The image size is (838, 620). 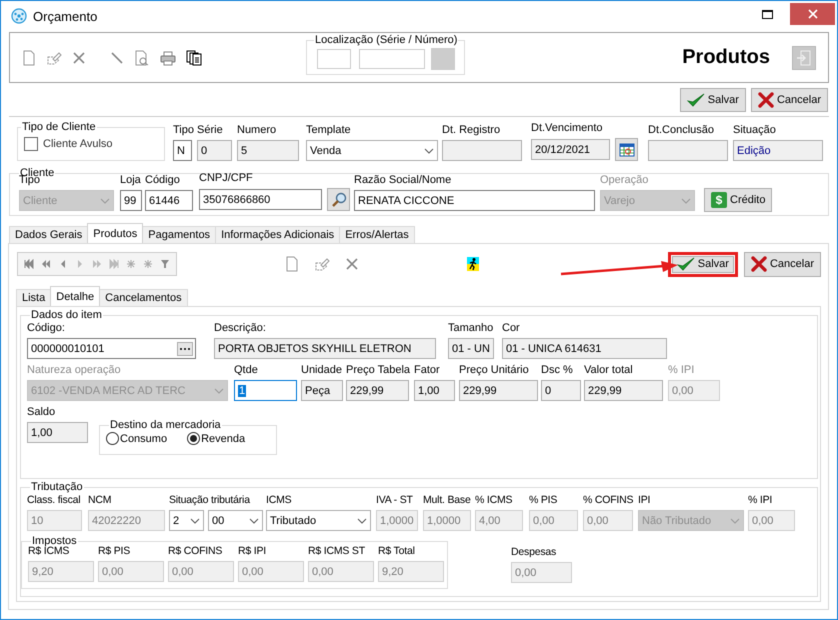 I want to click on field-label: Saldo, so click(x=41, y=412).